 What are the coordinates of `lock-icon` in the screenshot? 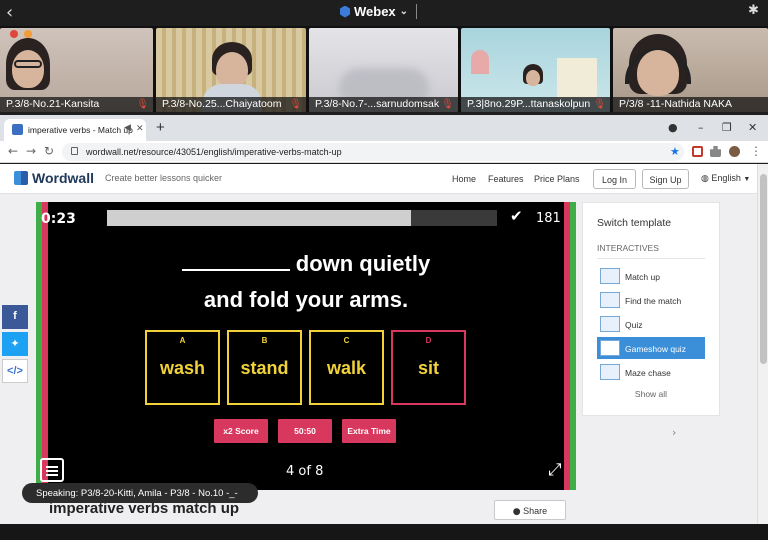 It's located at (74, 151).